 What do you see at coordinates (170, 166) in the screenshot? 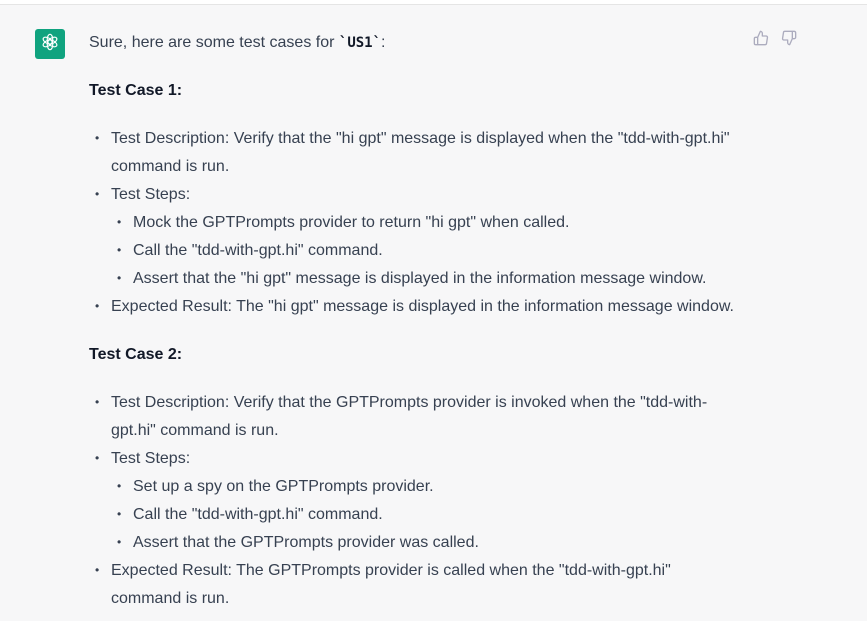
I see `test-description-cont: command is run.` at bounding box center [170, 166].